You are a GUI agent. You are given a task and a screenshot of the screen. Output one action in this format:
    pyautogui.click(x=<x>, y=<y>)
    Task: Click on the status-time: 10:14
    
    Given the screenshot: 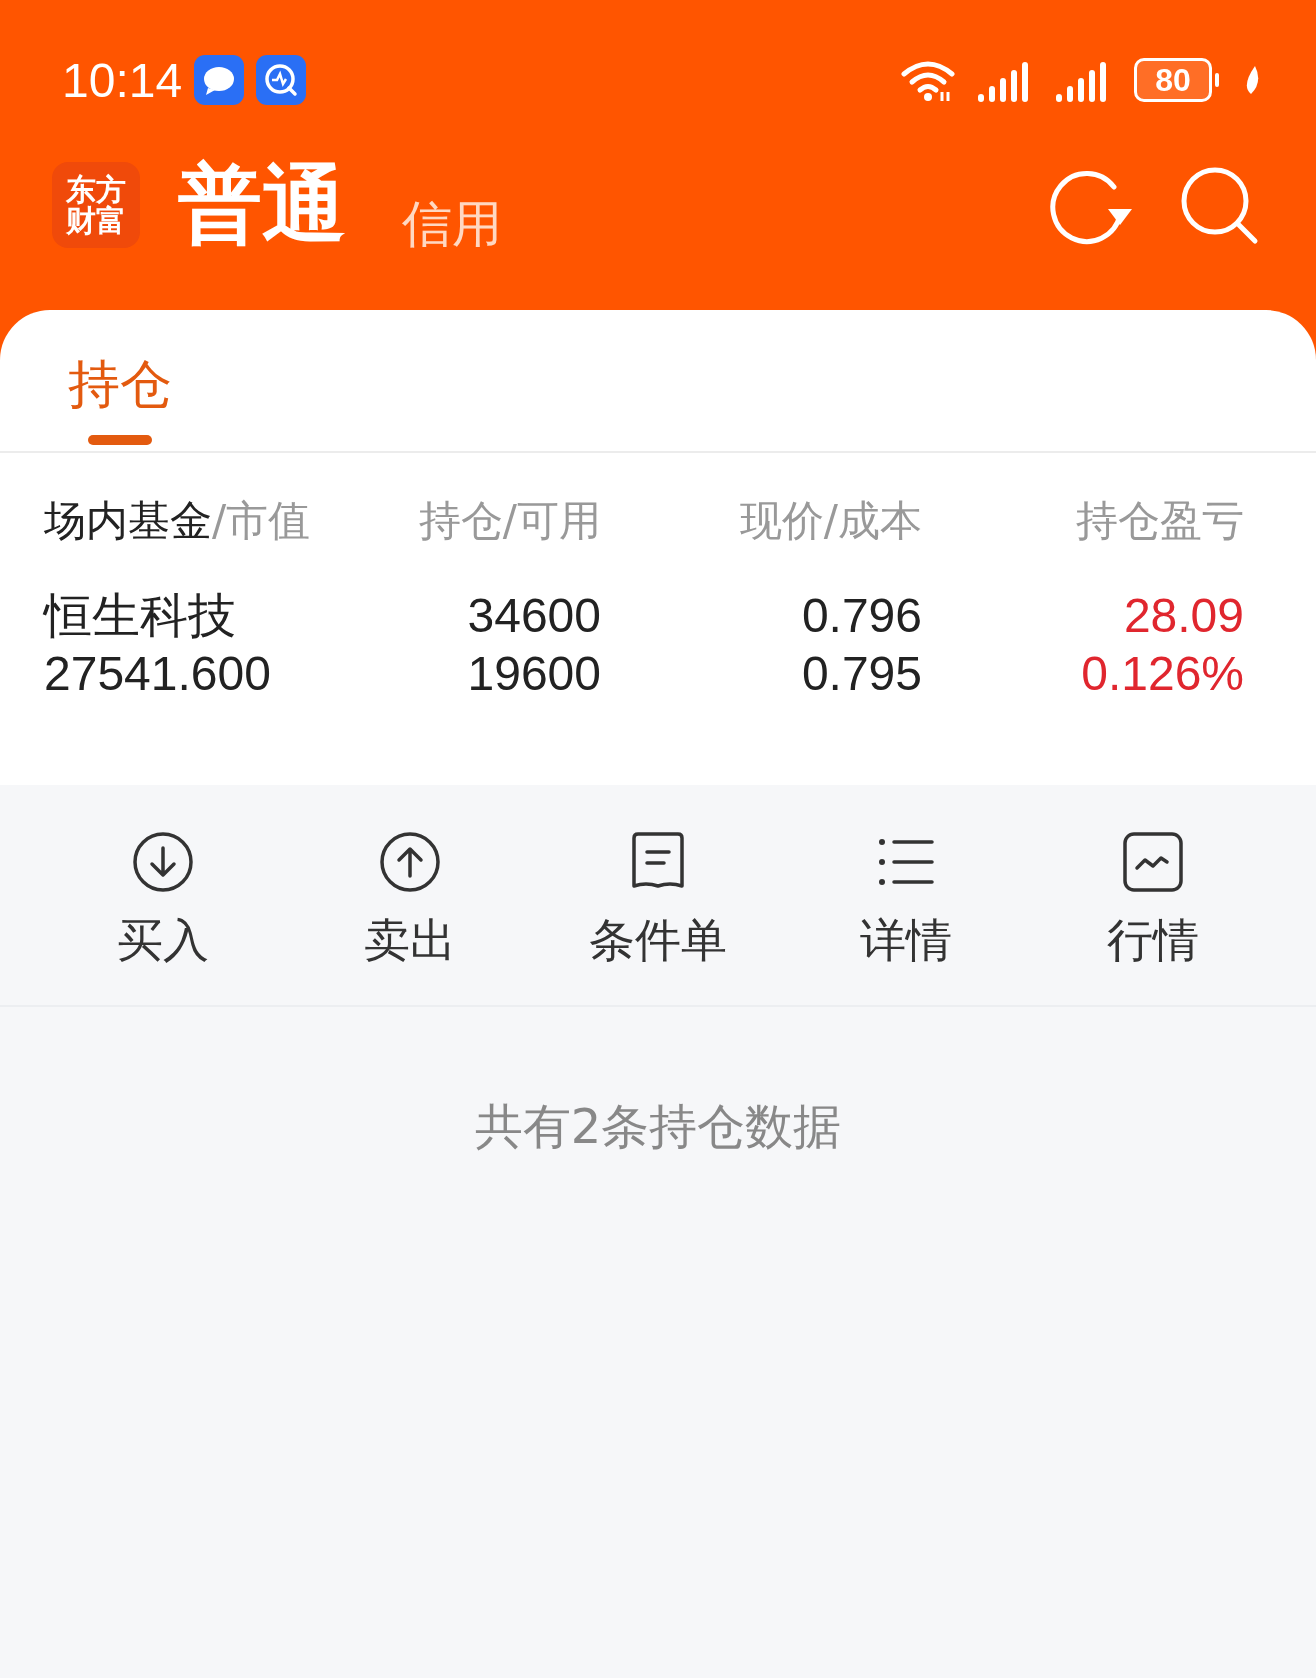 What is the action you would take?
    pyautogui.click(x=122, y=80)
    